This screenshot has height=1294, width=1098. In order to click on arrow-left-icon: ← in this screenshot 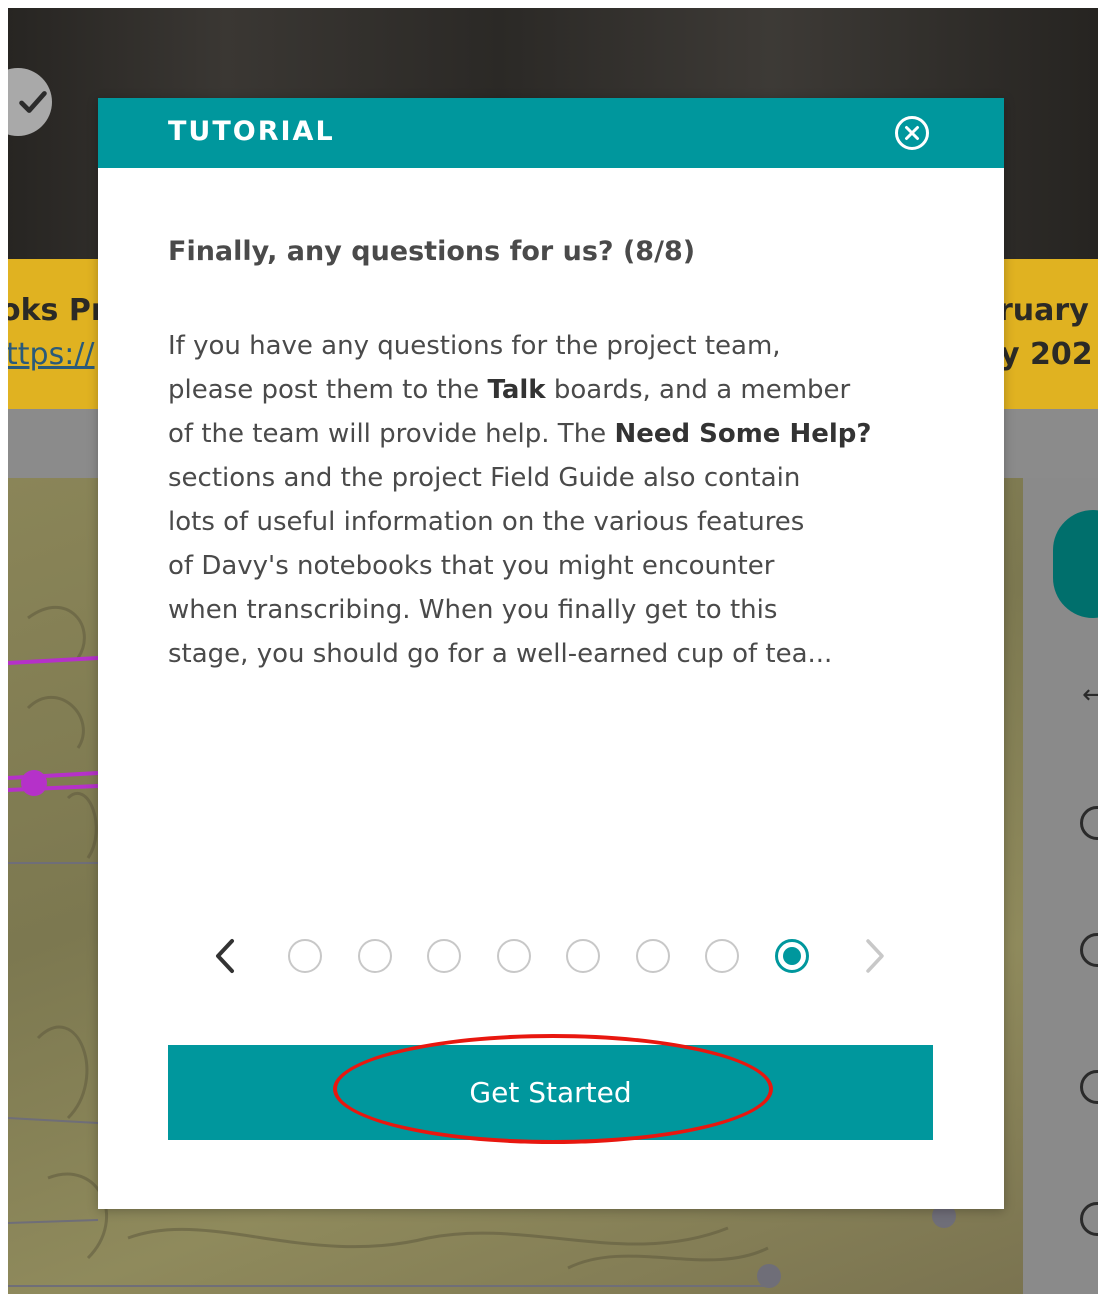, I will do `click(1090, 695)`.